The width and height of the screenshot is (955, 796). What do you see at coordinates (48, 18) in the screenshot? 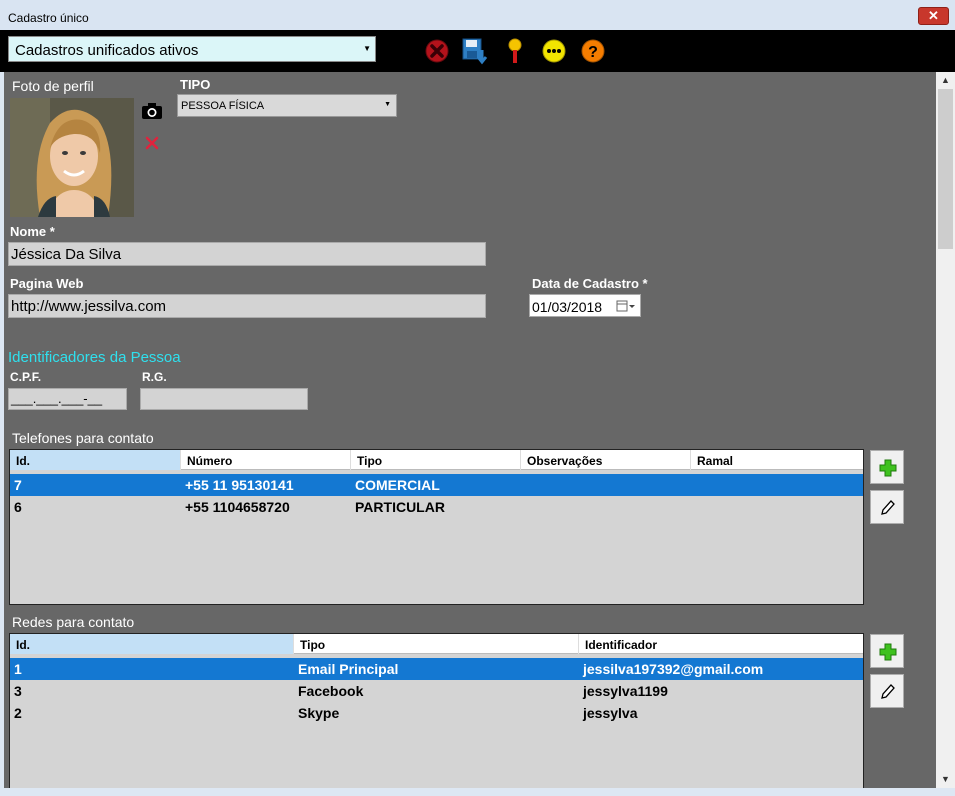
I see `window-title: Cadastro único` at bounding box center [48, 18].